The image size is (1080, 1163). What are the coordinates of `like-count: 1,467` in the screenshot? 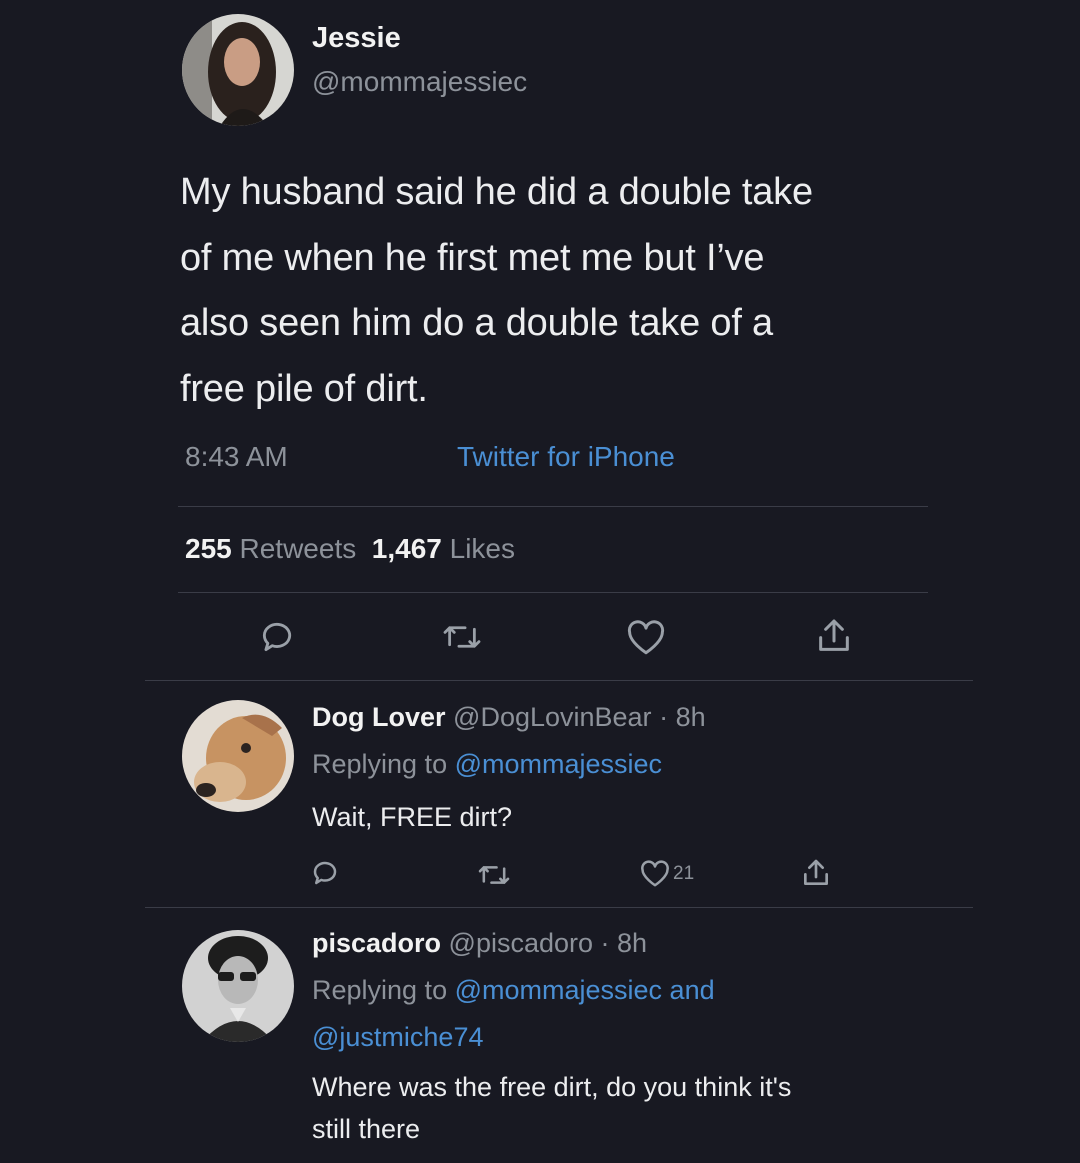 It's located at (407, 548).